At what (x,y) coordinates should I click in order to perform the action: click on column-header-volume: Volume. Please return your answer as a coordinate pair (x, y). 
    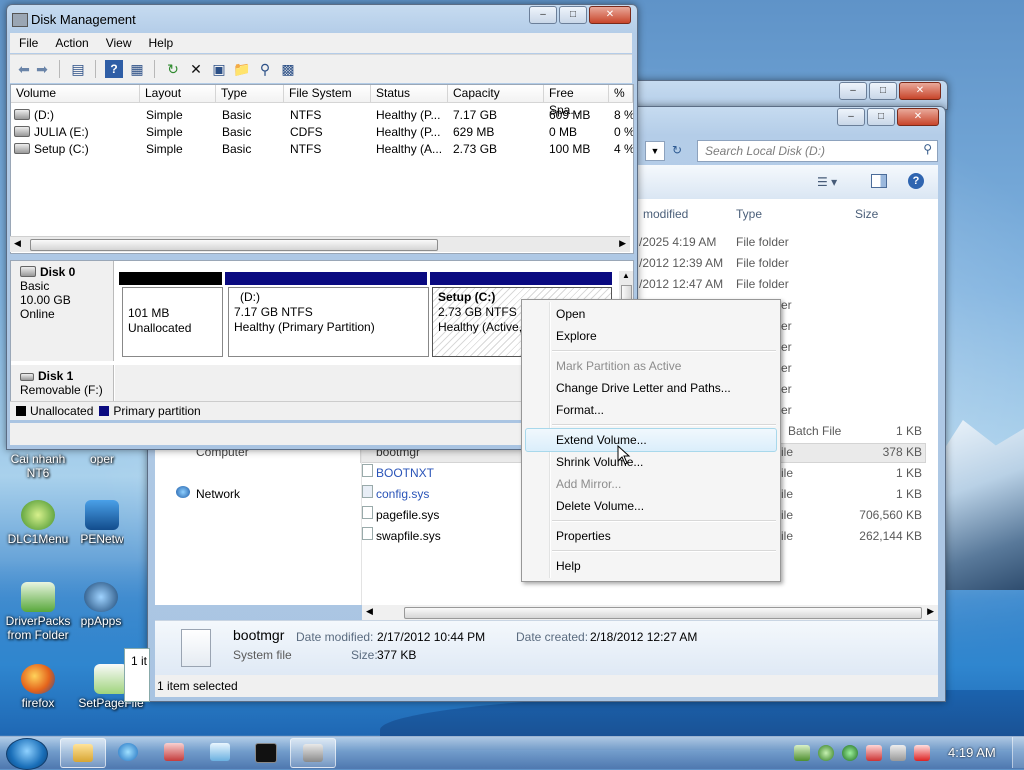
    Looking at the image, I should click on (75, 94).